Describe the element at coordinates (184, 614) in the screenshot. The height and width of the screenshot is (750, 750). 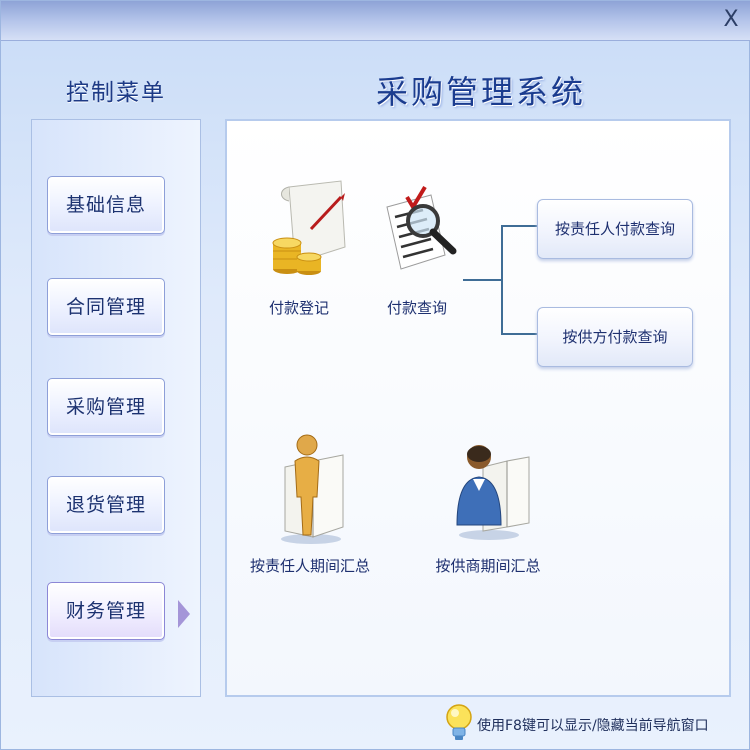
I see `active-arrow-icon` at that location.